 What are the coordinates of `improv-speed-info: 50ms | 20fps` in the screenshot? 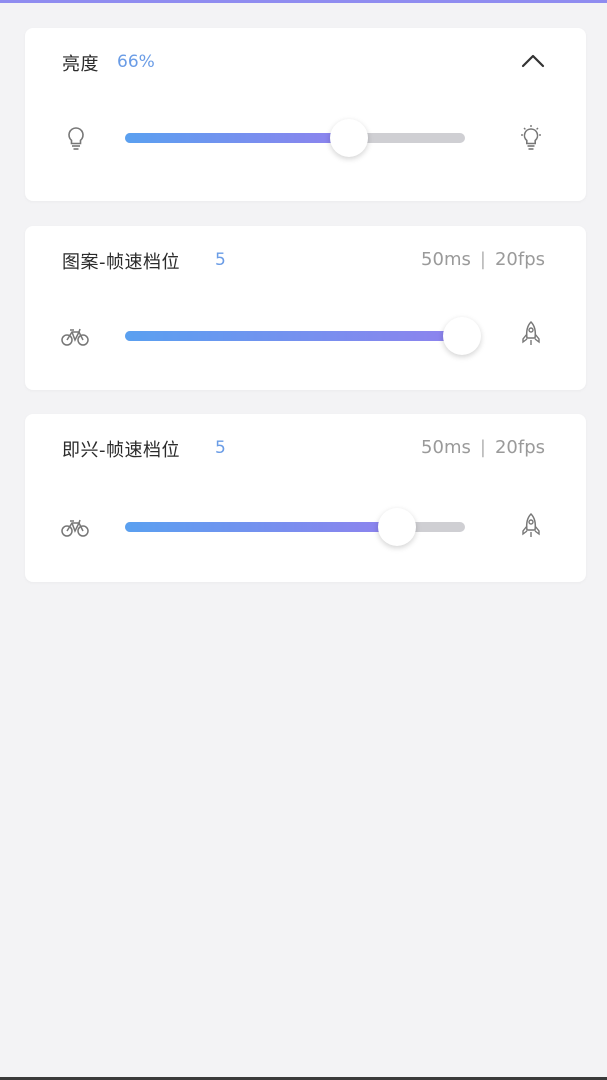 It's located at (483, 447).